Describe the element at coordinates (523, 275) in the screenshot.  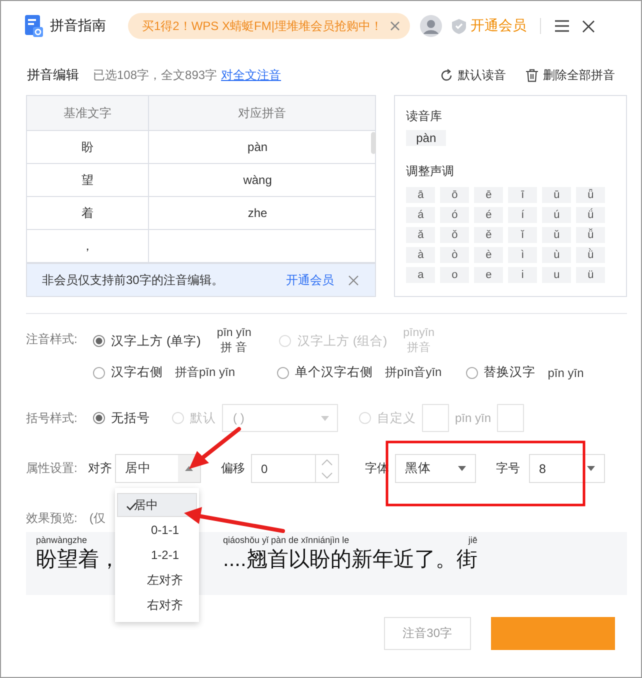
I see `tone-button: i` at that location.